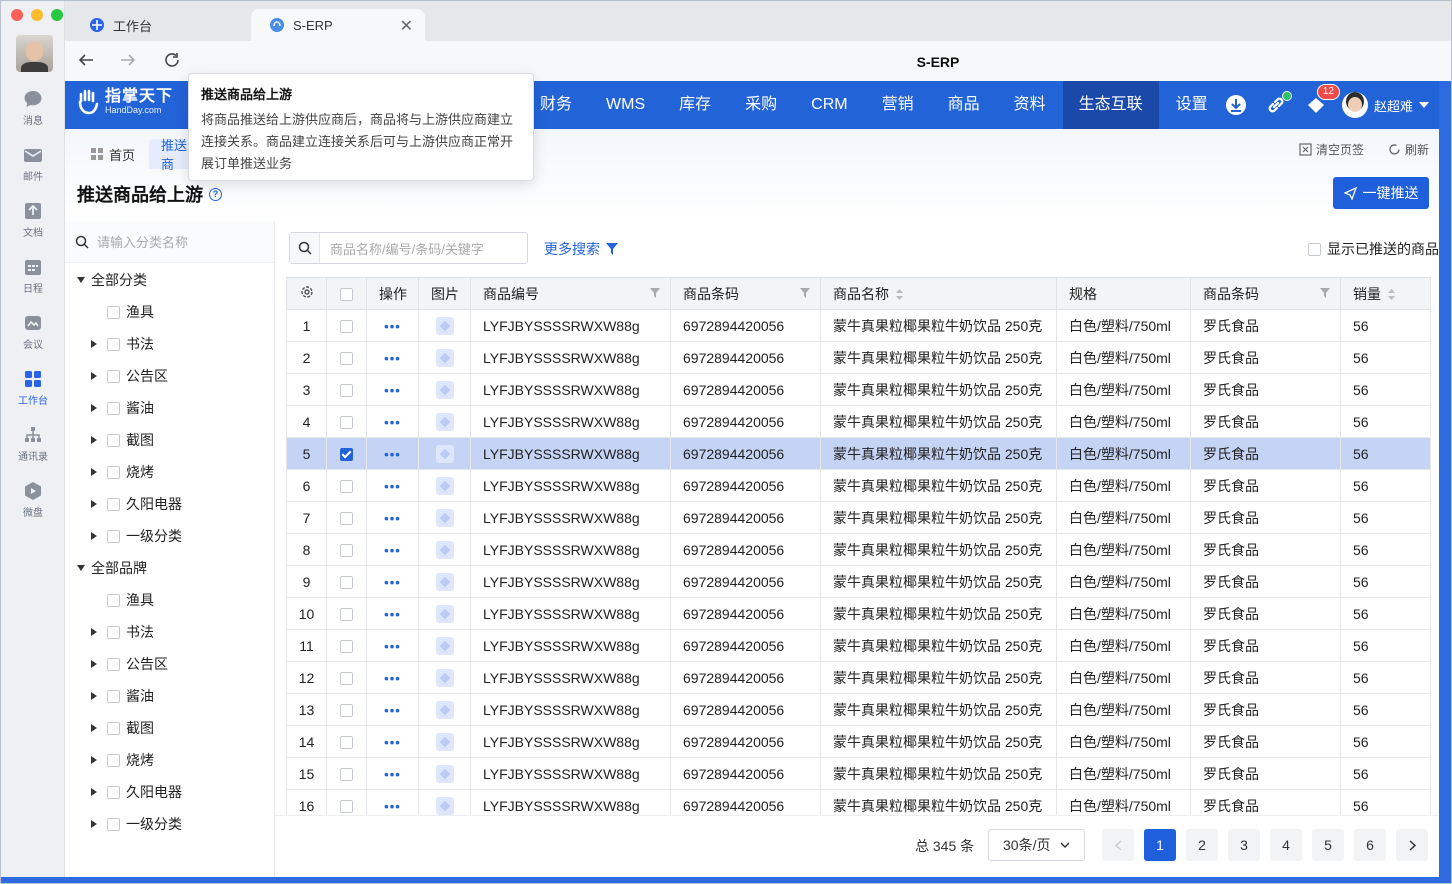  What do you see at coordinates (1036, 845) in the screenshot?
I see `page-size-select: 30条/页` at bounding box center [1036, 845].